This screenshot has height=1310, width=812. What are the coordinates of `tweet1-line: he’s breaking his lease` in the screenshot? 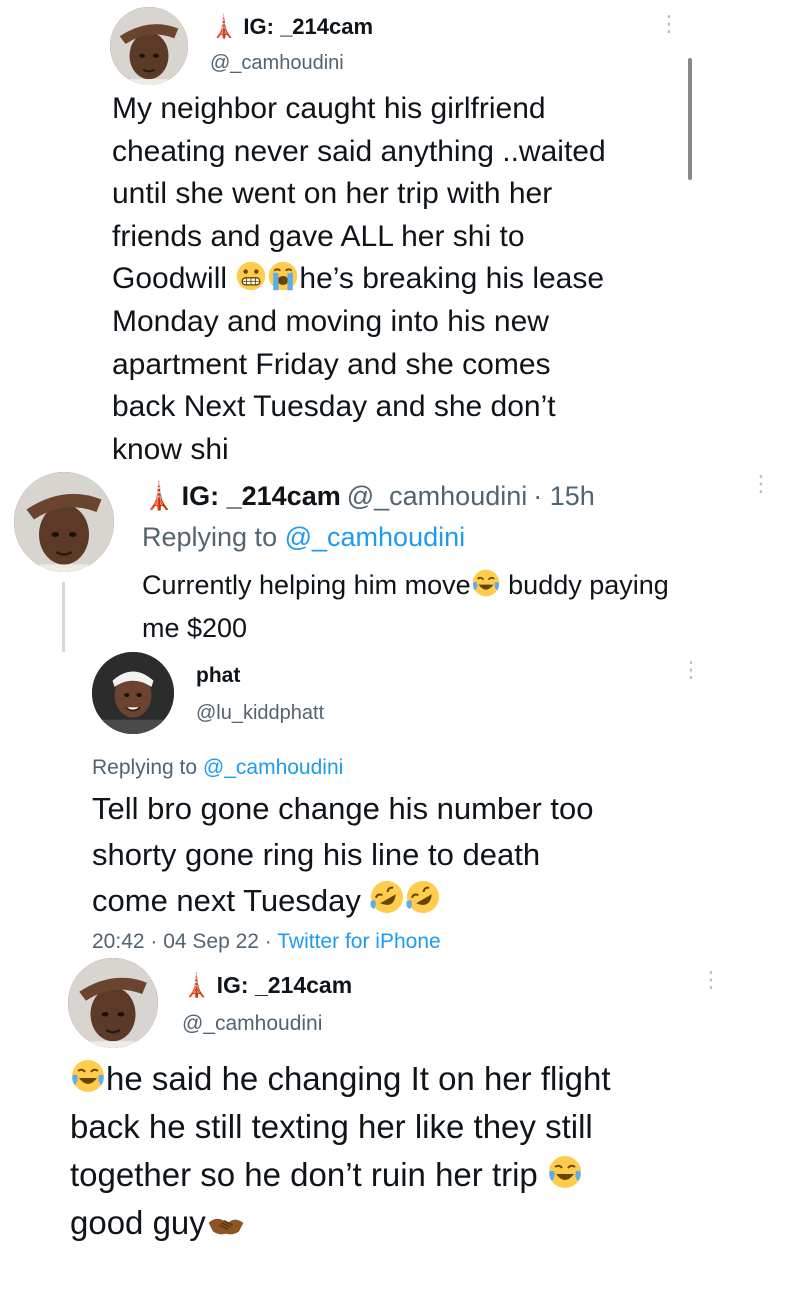 It's located at (452, 279).